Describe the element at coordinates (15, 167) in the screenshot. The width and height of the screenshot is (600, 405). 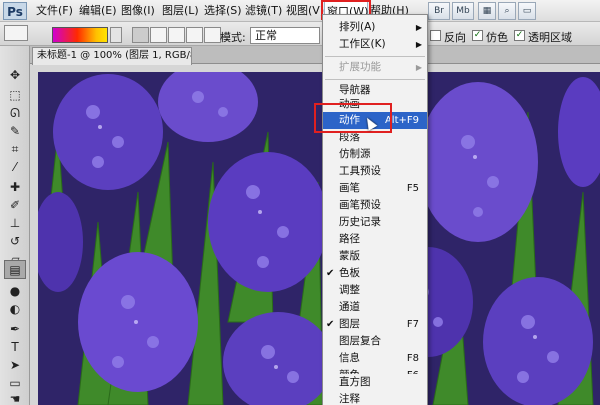
I see `eyedropper-icon: ⁄` at that location.